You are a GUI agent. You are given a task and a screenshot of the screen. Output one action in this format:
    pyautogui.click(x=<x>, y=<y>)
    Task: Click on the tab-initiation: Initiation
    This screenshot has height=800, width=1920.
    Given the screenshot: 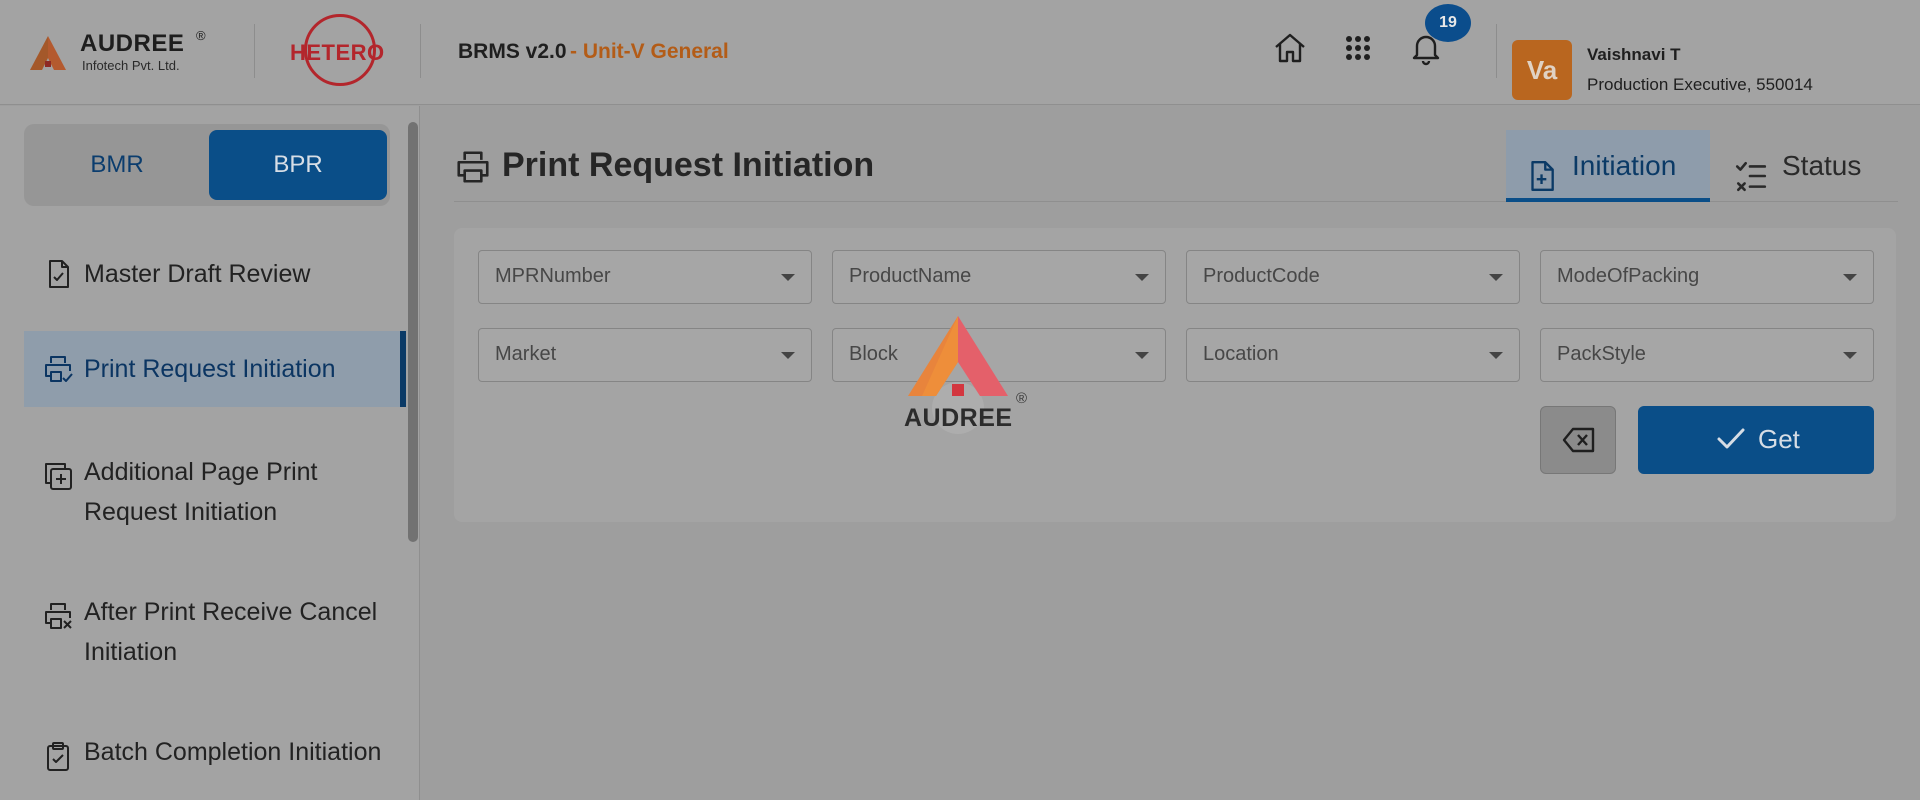 What is the action you would take?
    pyautogui.click(x=1608, y=166)
    